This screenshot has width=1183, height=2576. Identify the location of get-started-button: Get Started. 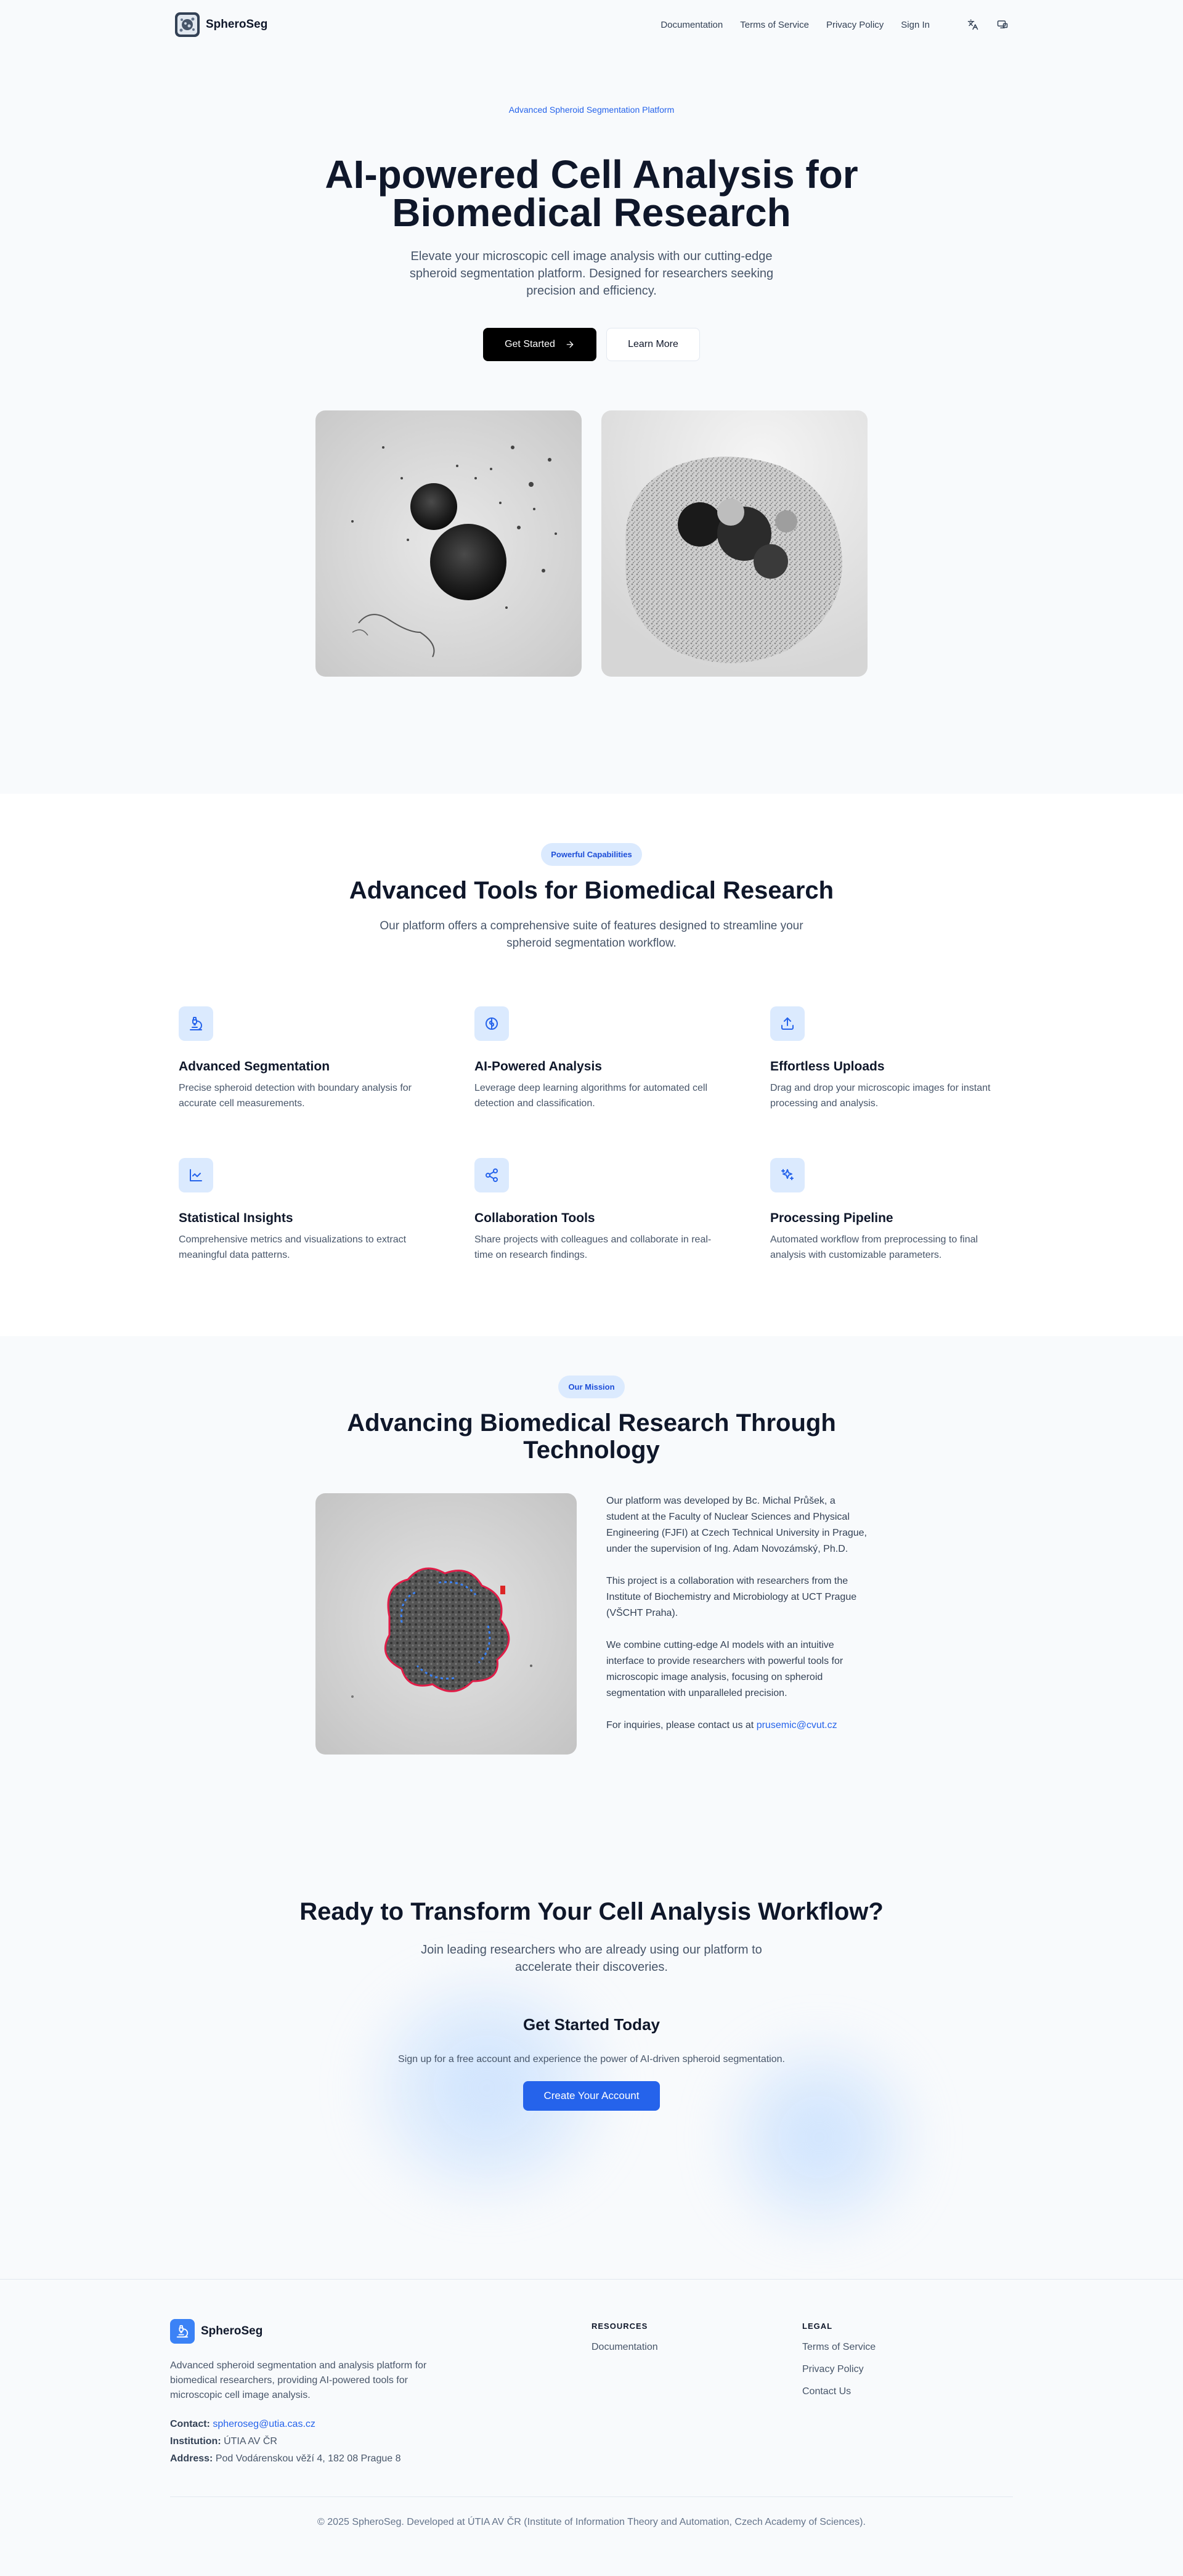
(539, 344).